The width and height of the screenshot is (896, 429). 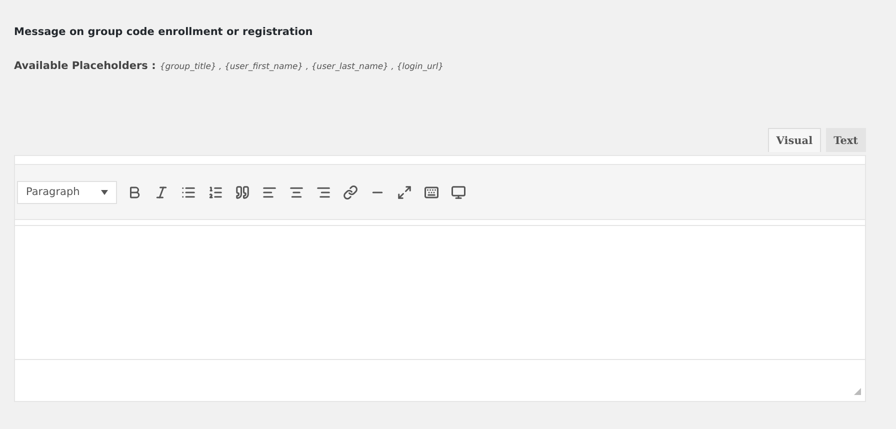 What do you see at coordinates (302, 67) in the screenshot?
I see `placeholders-list: {group_title} , {user_first_name} , {user_last_name} , {login_url}` at bounding box center [302, 67].